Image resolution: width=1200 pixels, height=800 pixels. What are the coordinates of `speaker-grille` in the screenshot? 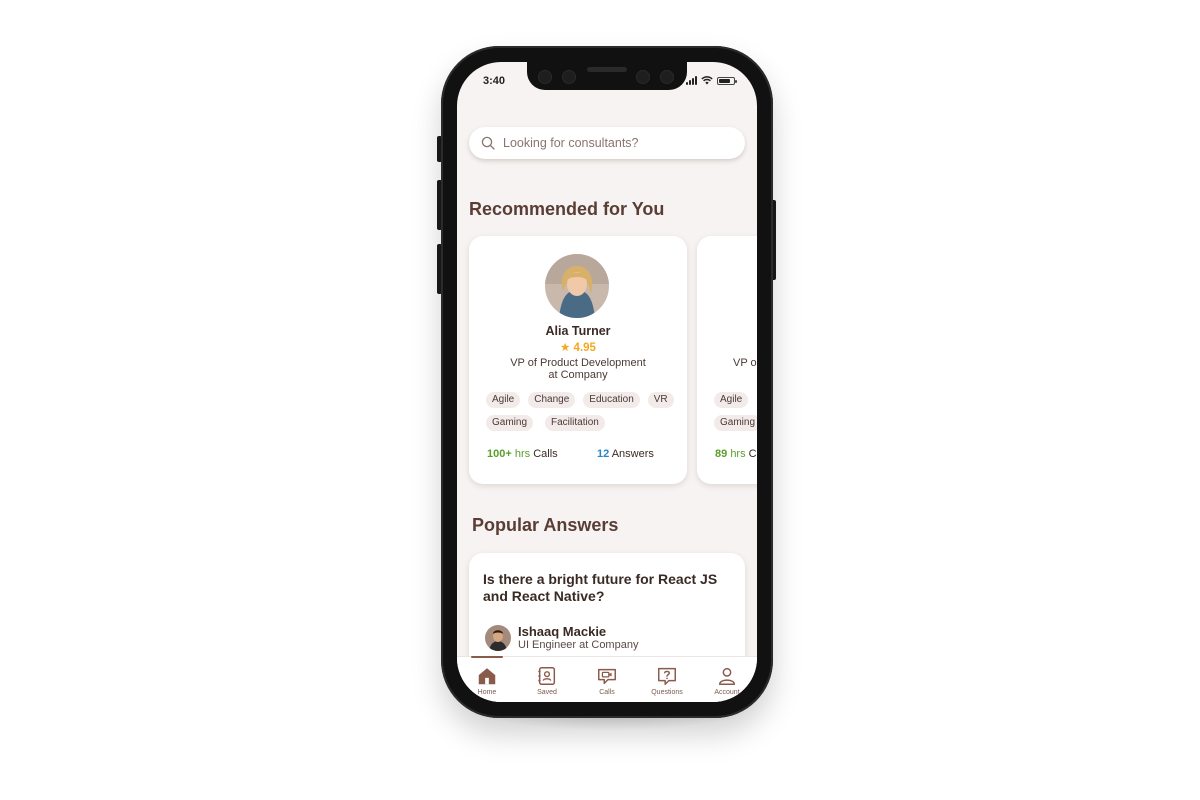 It's located at (607, 69).